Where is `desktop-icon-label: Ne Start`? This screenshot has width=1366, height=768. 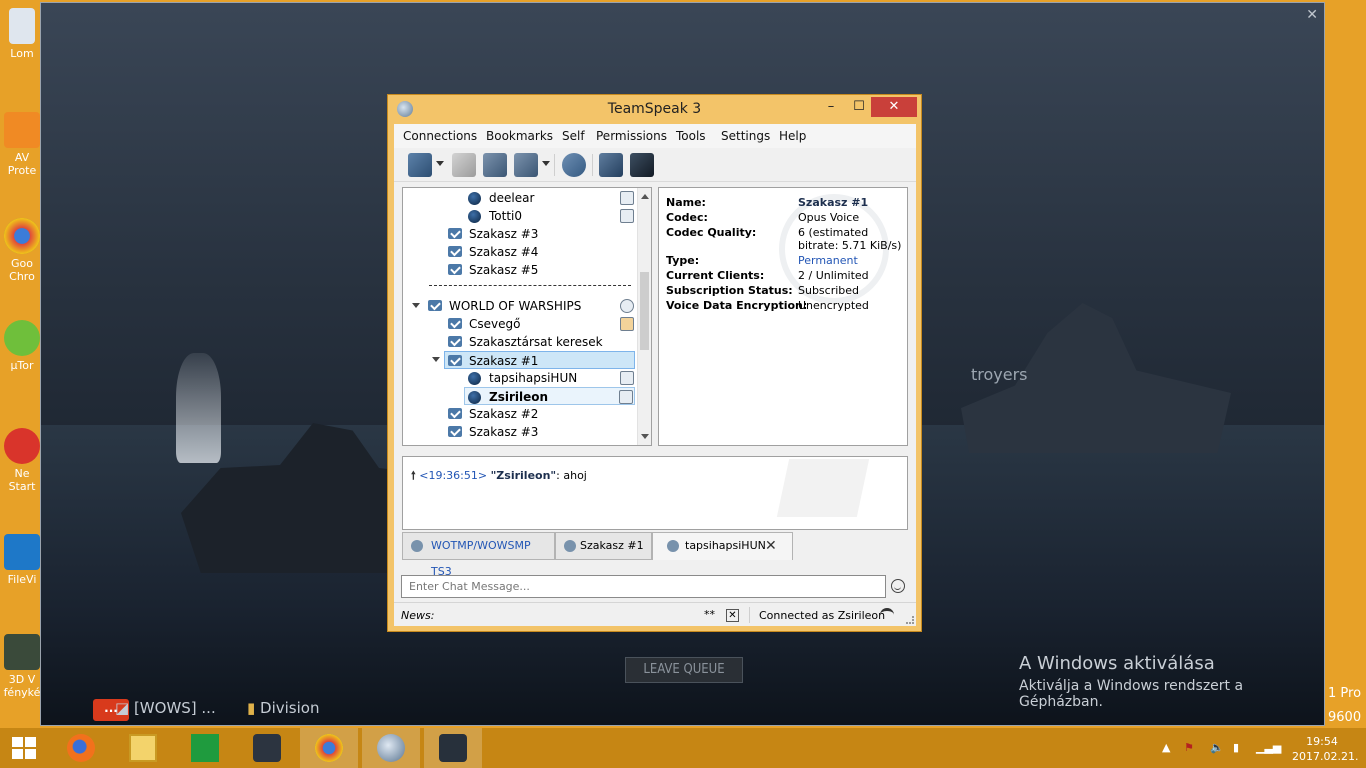
desktop-icon-label: Ne Start is located at coordinates (22, 480).